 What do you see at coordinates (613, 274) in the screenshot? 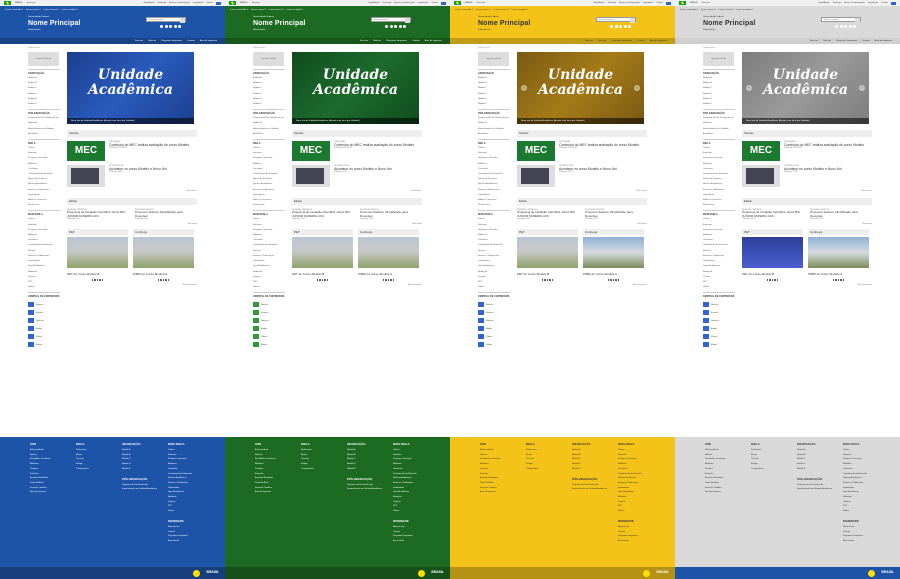
I see `card-title: PIBID do Curso Modelo A` at bounding box center [613, 274].